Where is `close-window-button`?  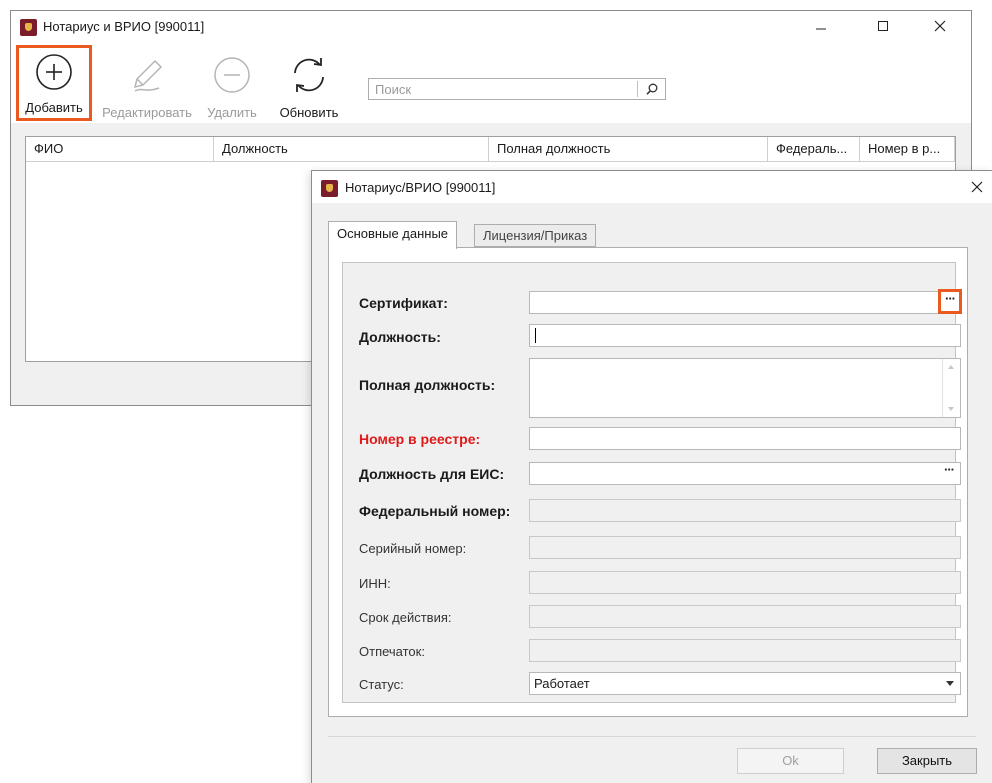 close-window-button is located at coordinates (940, 26).